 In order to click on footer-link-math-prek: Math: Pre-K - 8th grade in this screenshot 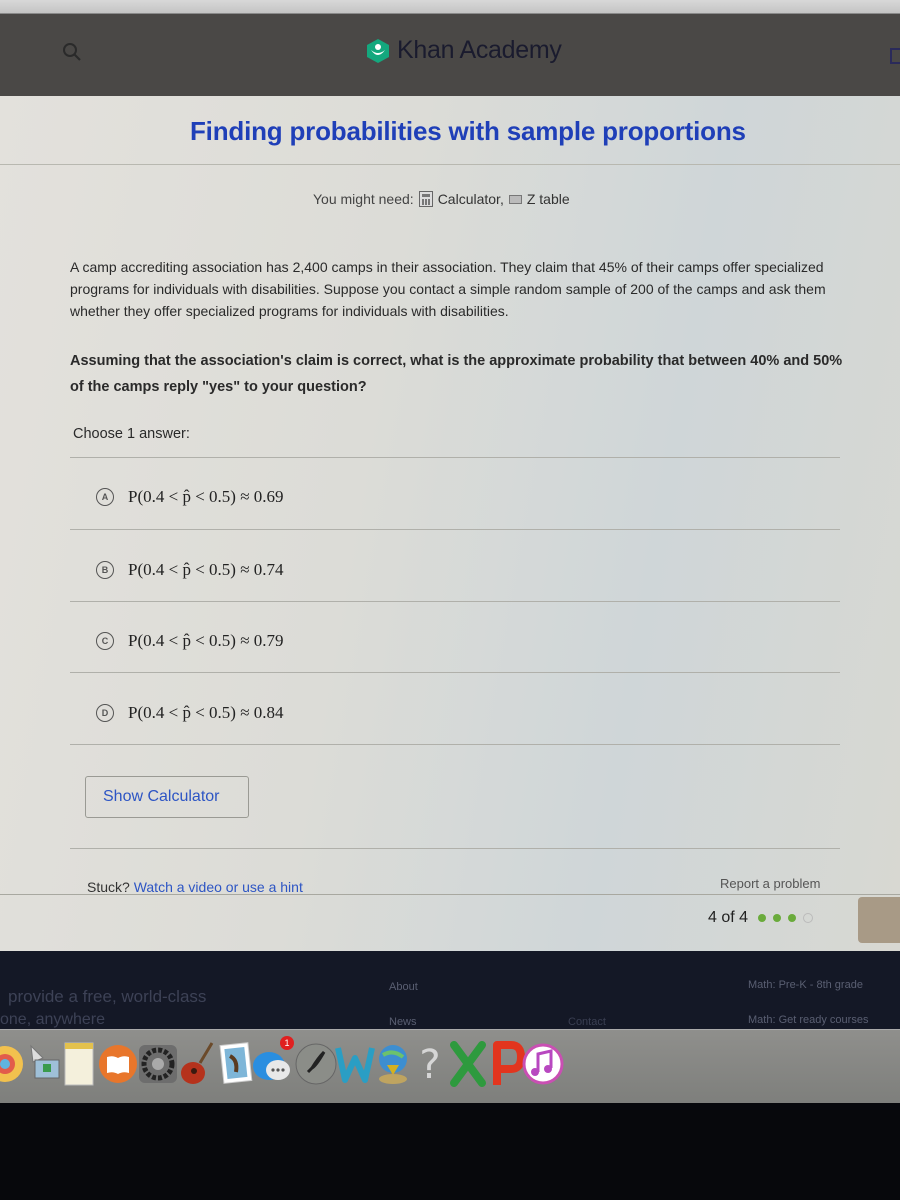, I will do `click(805, 985)`.